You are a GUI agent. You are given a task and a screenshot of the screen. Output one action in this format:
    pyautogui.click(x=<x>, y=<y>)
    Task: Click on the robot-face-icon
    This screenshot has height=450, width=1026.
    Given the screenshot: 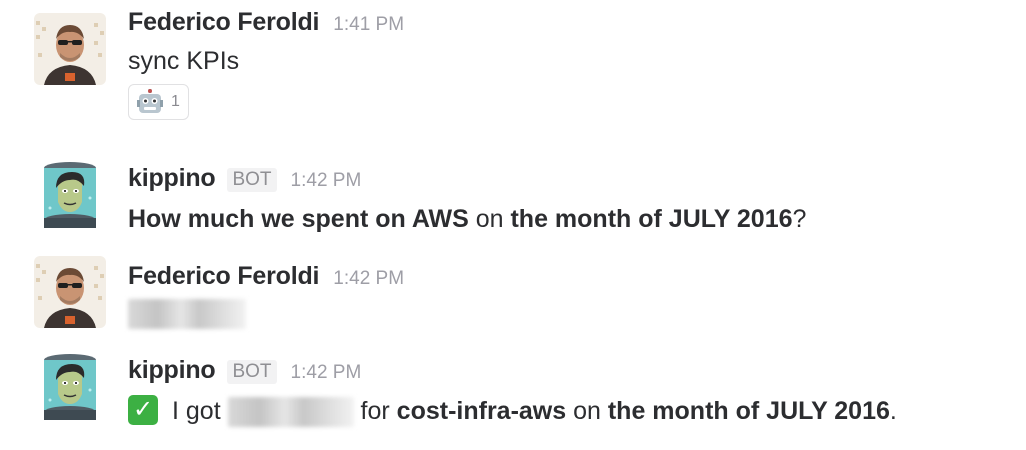 What is the action you would take?
    pyautogui.click(x=150, y=101)
    